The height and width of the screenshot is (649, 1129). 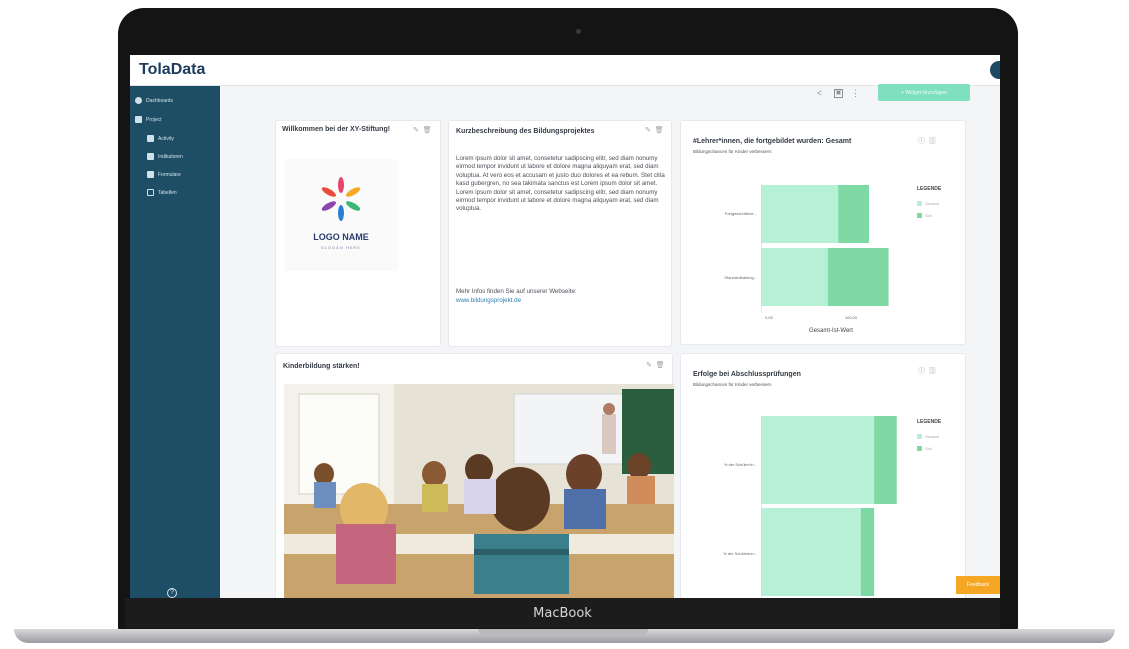 I want to click on share-icon: <, so click(x=819, y=93).